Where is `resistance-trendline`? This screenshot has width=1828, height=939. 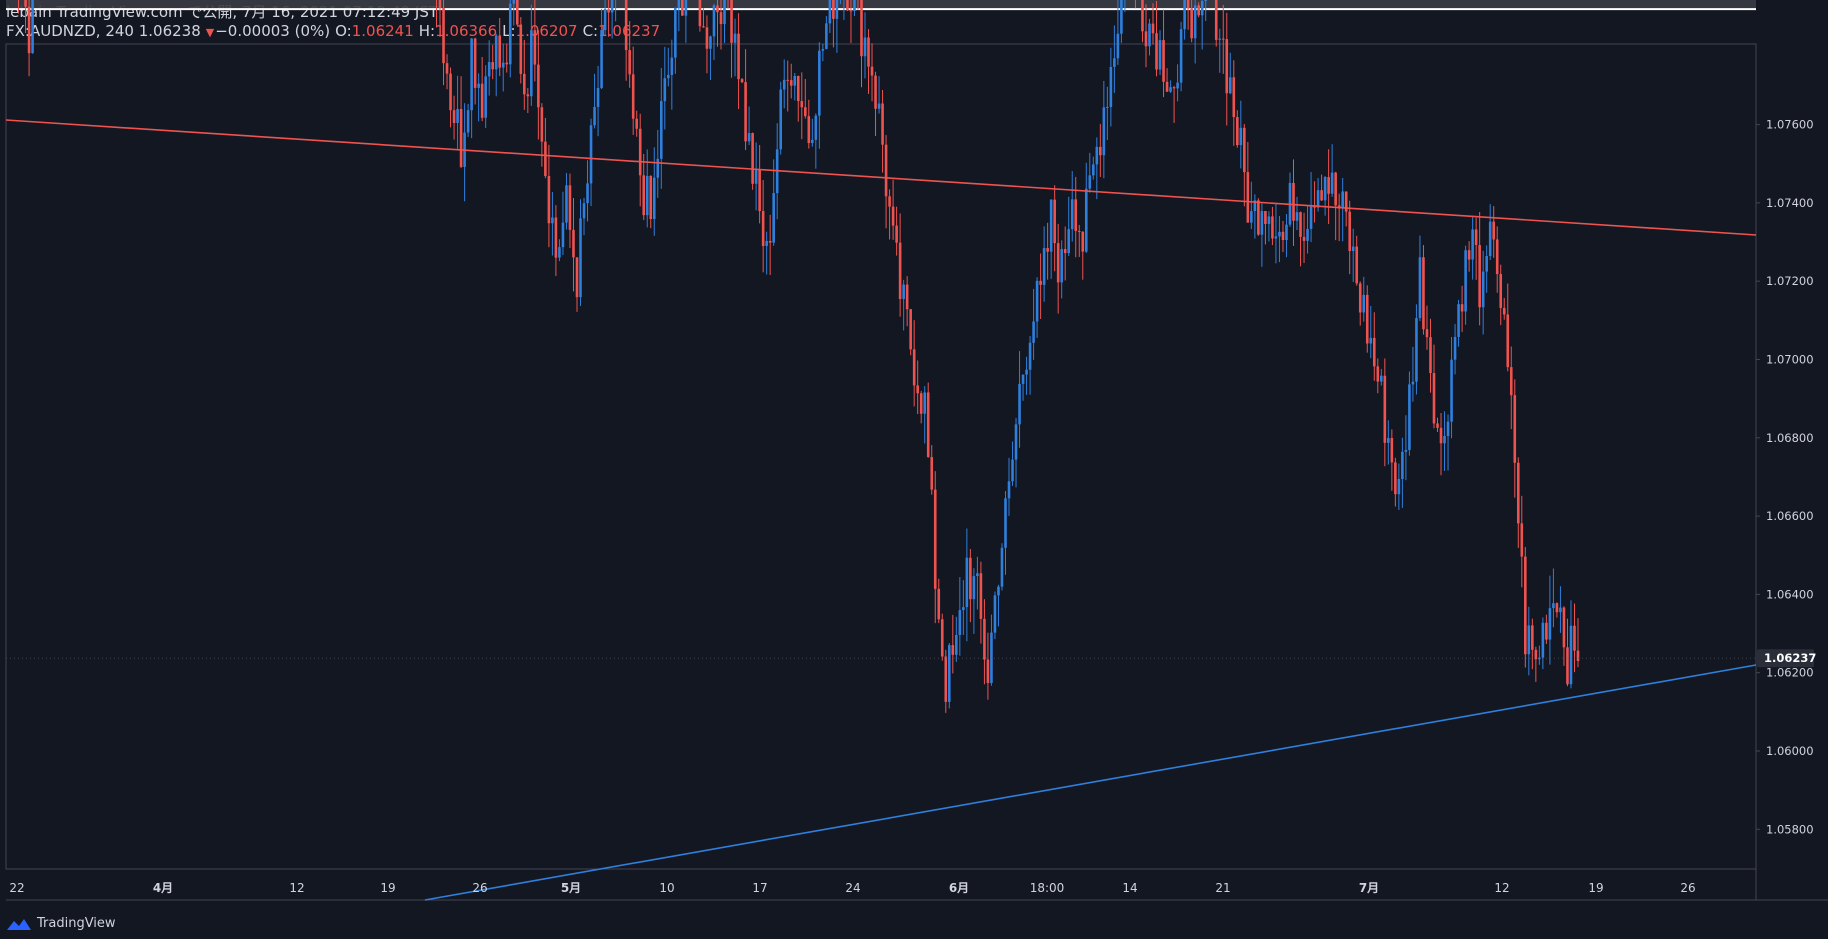 resistance-trendline is located at coordinates (881, 177).